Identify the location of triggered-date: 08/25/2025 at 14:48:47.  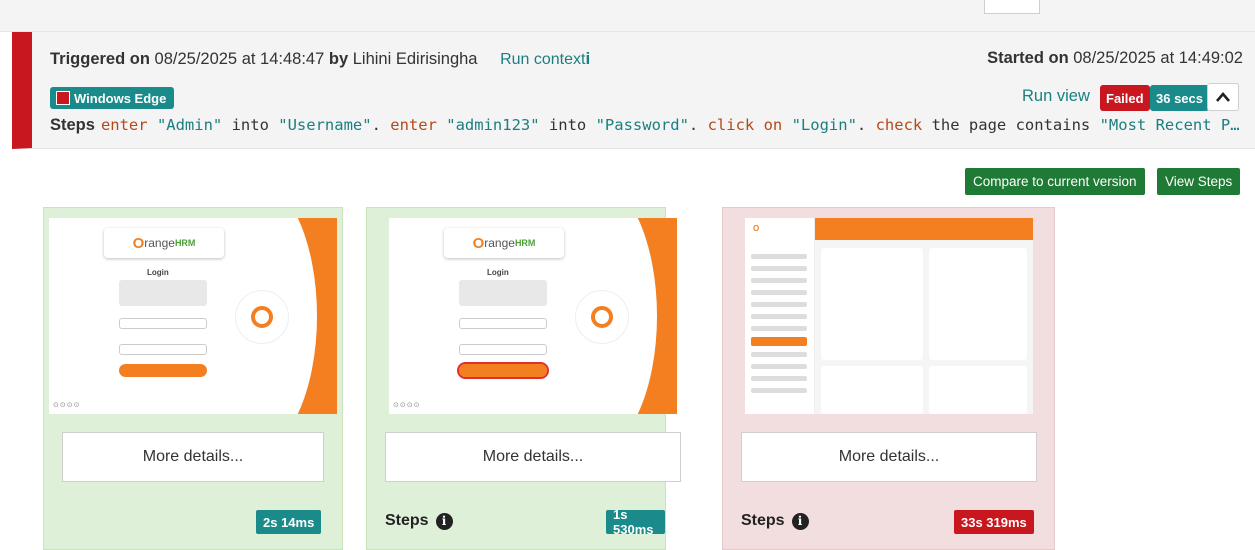
(239, 59).